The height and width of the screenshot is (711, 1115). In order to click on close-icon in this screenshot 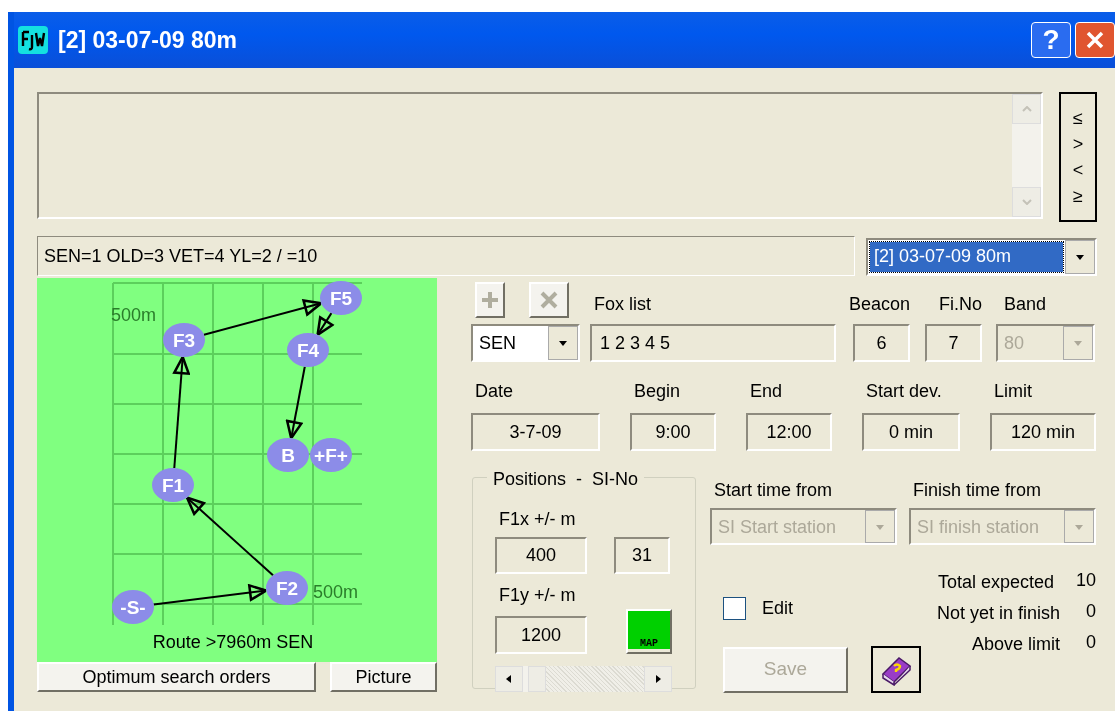, I will do `click(1095, 40)`.